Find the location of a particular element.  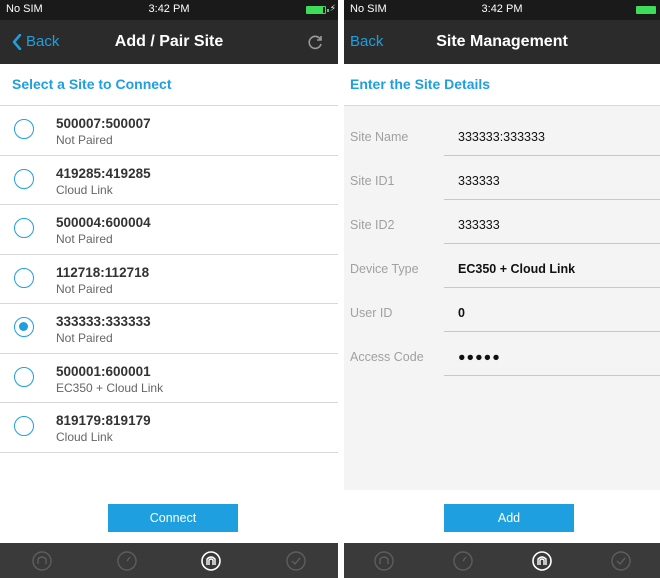

nav-bar: Back Add / Pair Site is located at coordinates (169, 42).